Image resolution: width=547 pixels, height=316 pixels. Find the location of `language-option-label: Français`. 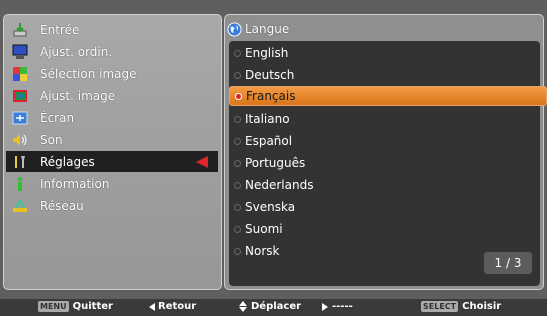

language-option-label: Français is located at coordinates (271, 96).